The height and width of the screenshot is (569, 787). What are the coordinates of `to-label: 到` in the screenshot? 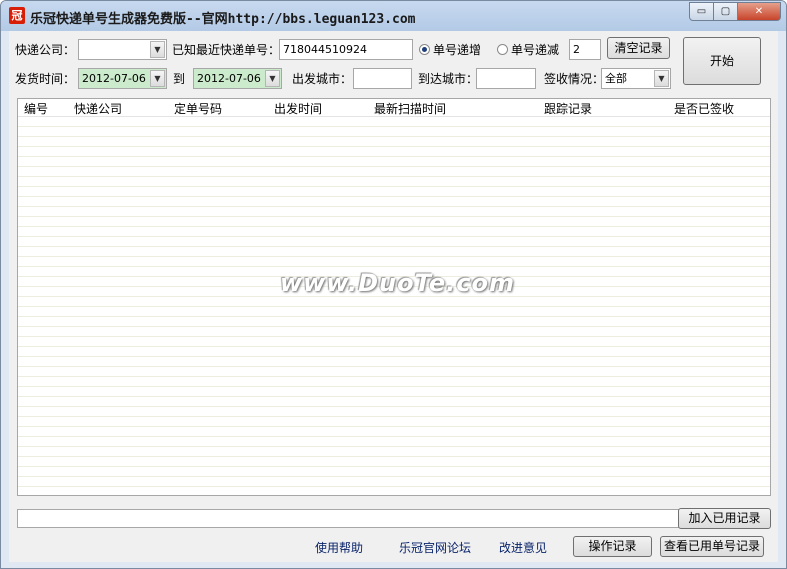 It's located at (179, 79).